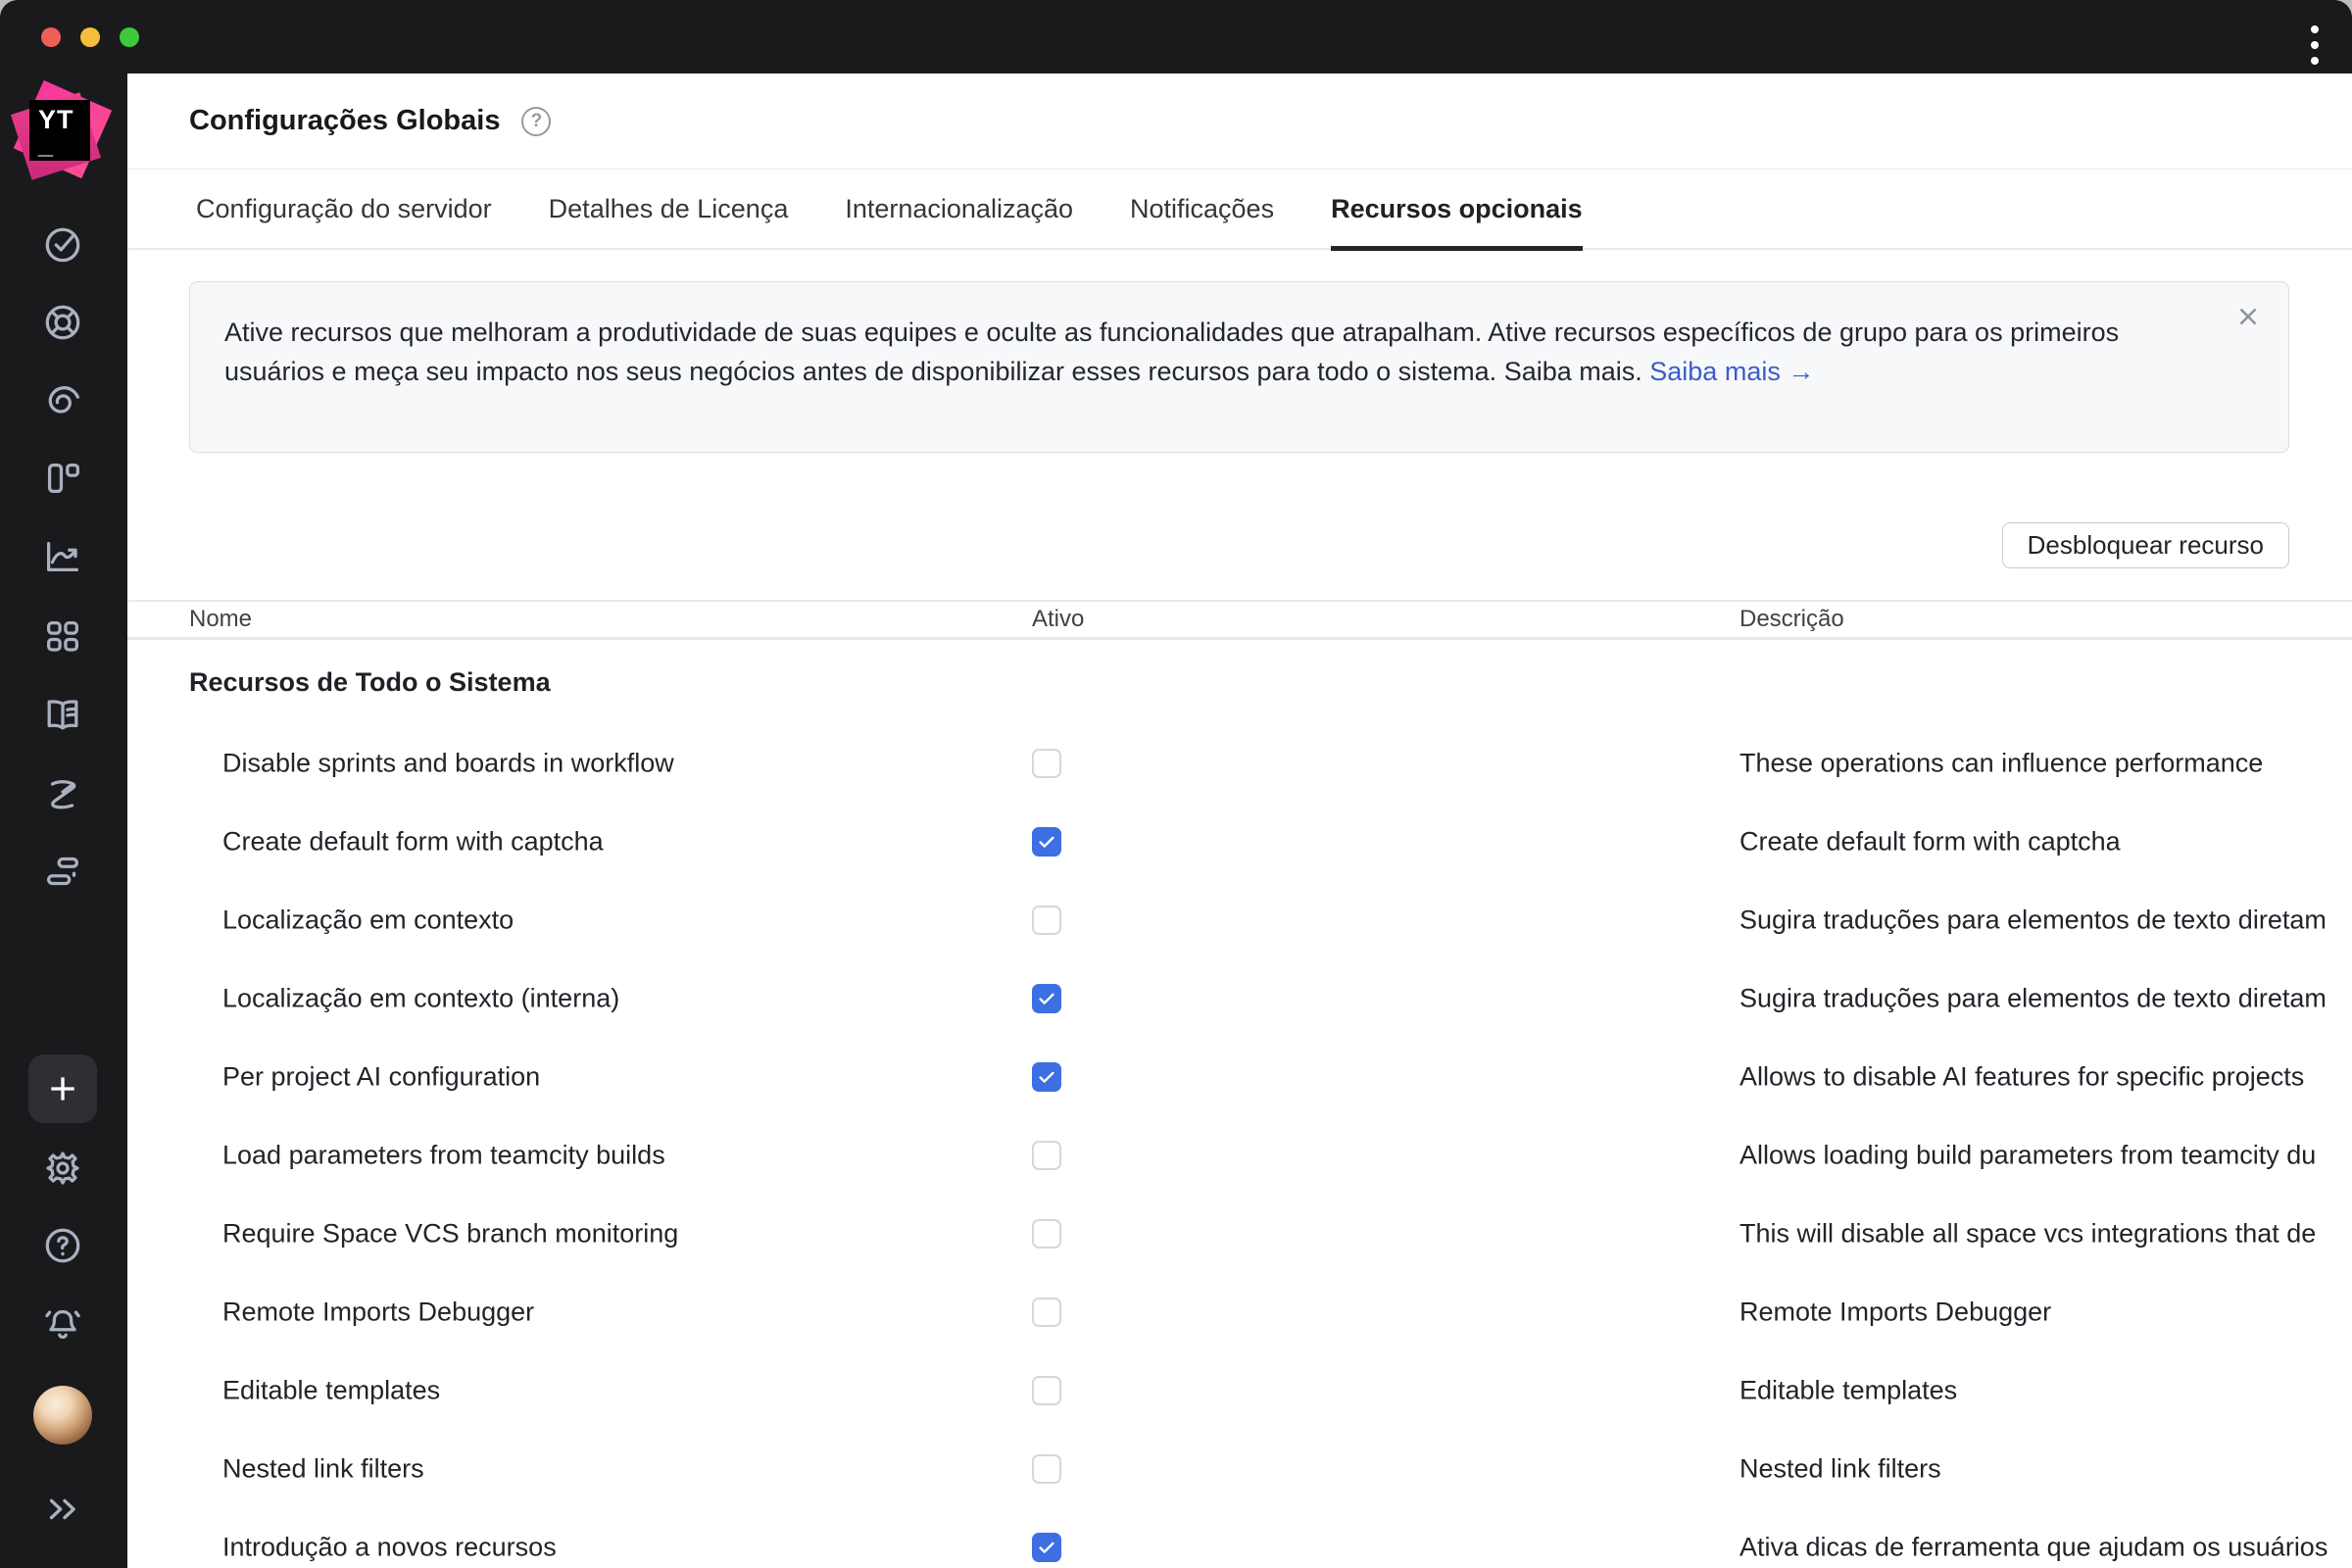  What do you see at coordinates (323, 1468) in the screenshot?
I see `feature-name: Nested link filters` at bounding box center [323, 1468].